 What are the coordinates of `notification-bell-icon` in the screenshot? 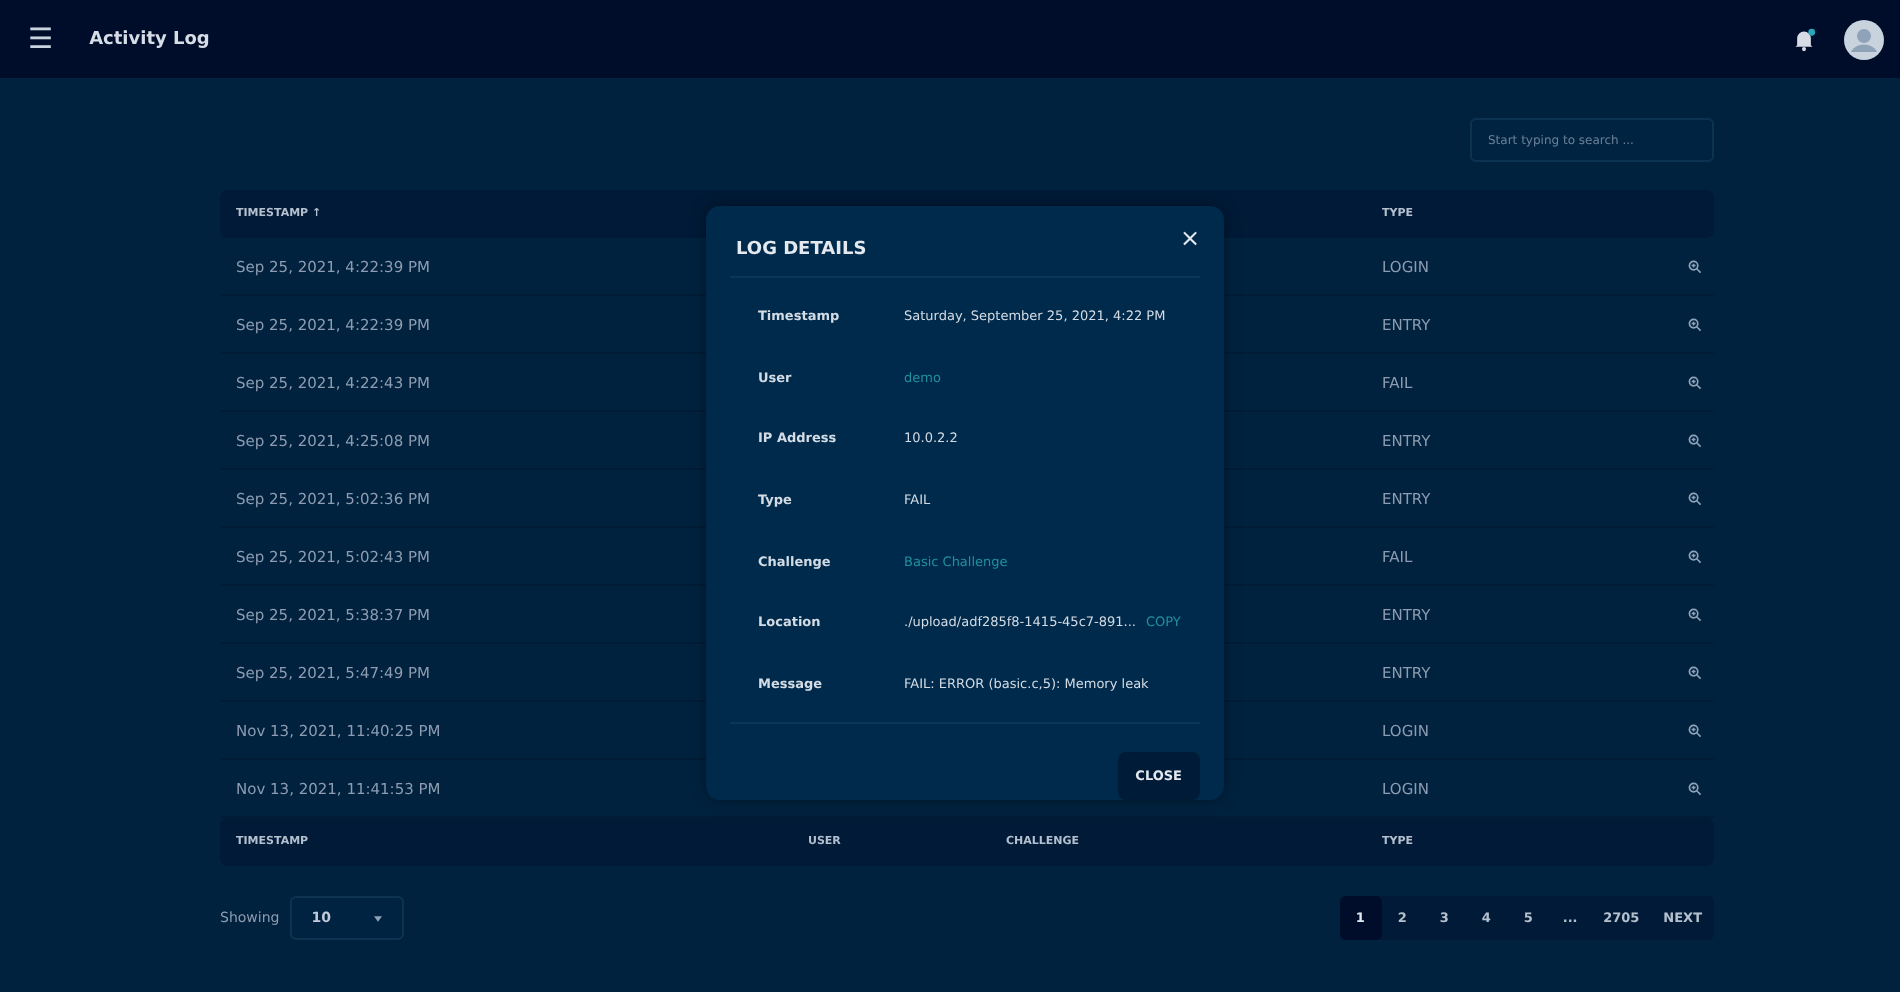 It's located at (1804, 39).